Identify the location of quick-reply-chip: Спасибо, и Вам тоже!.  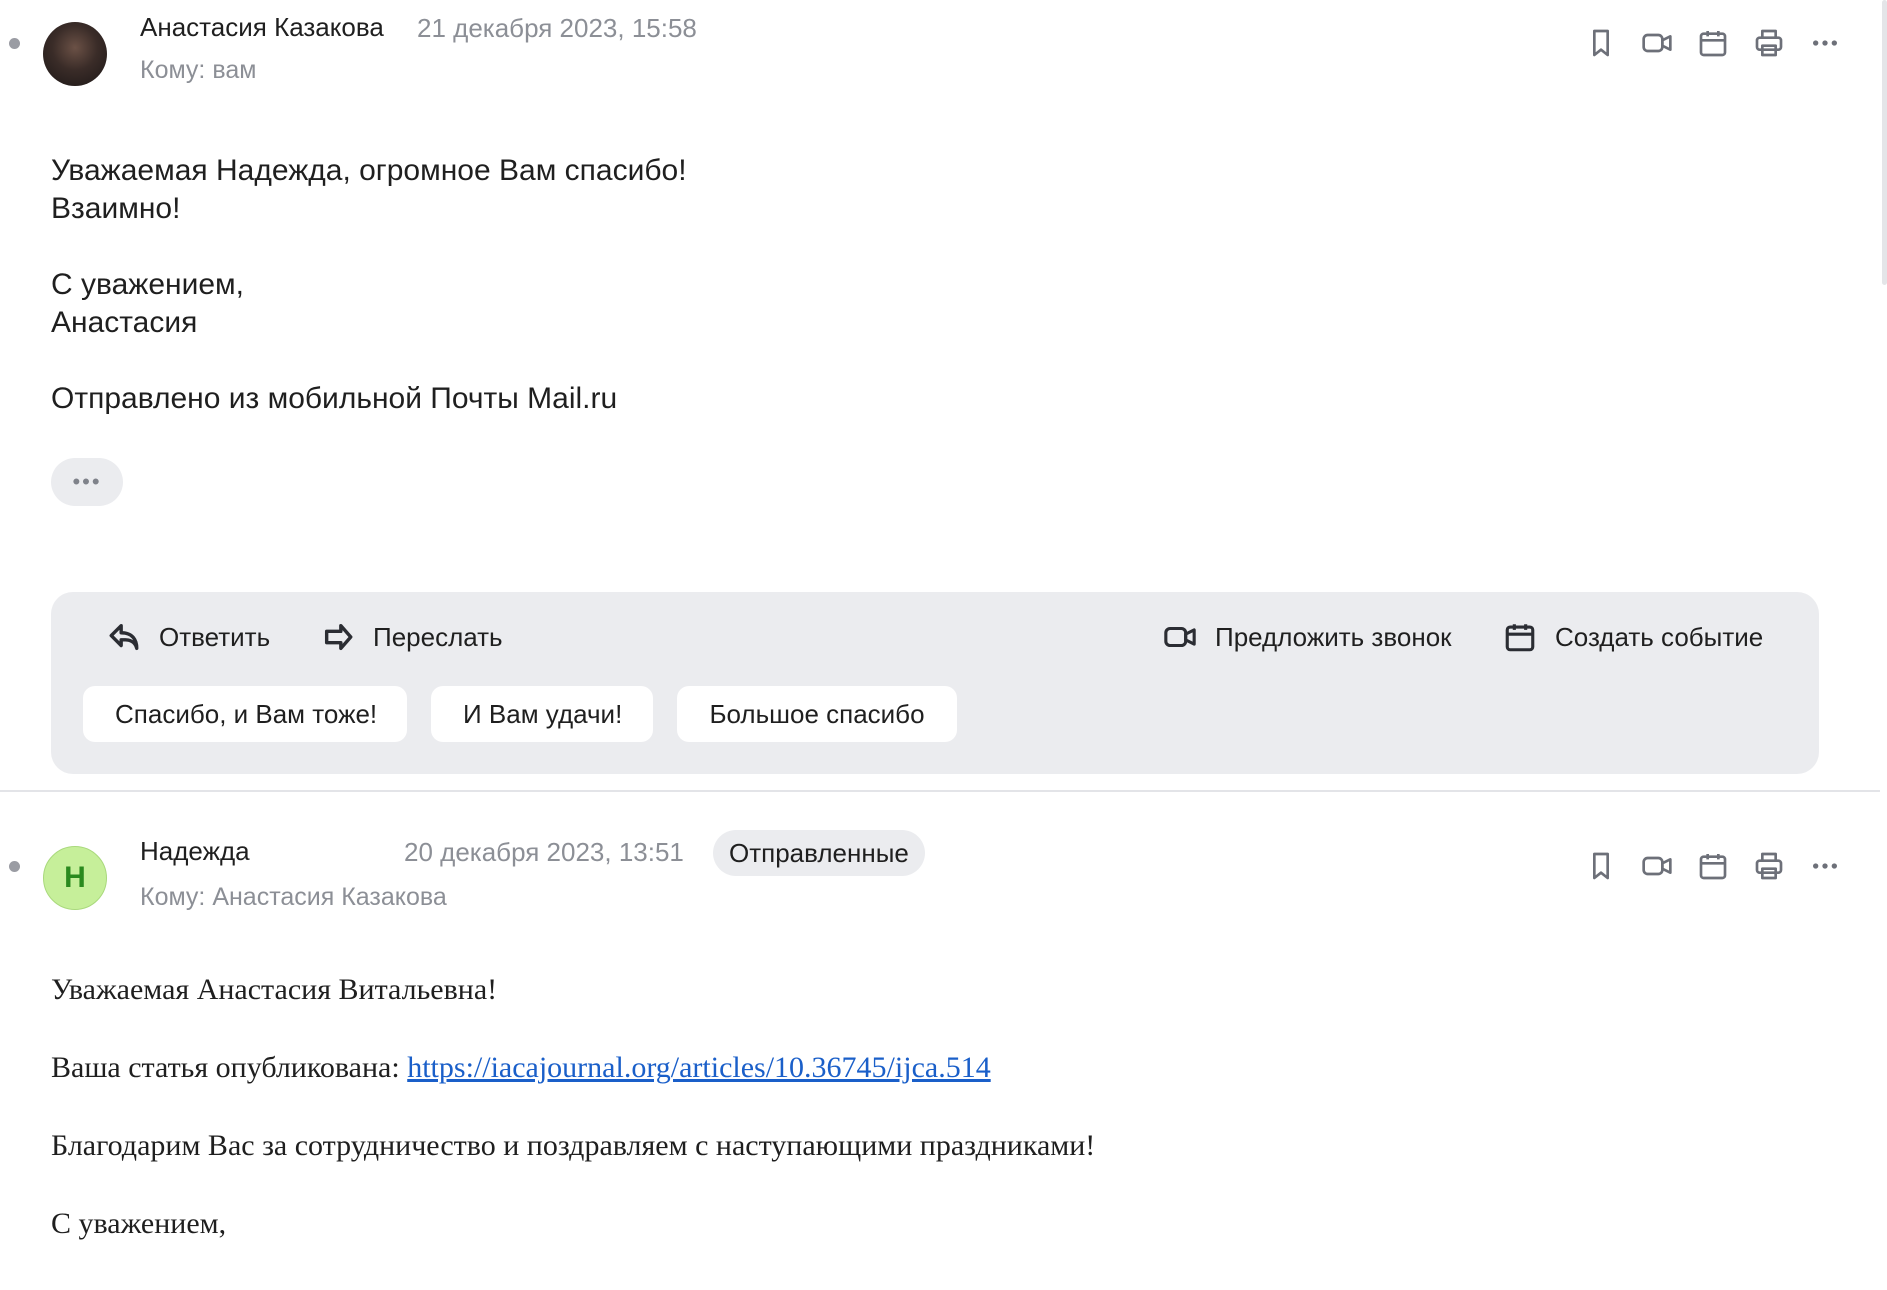
(245, 714).